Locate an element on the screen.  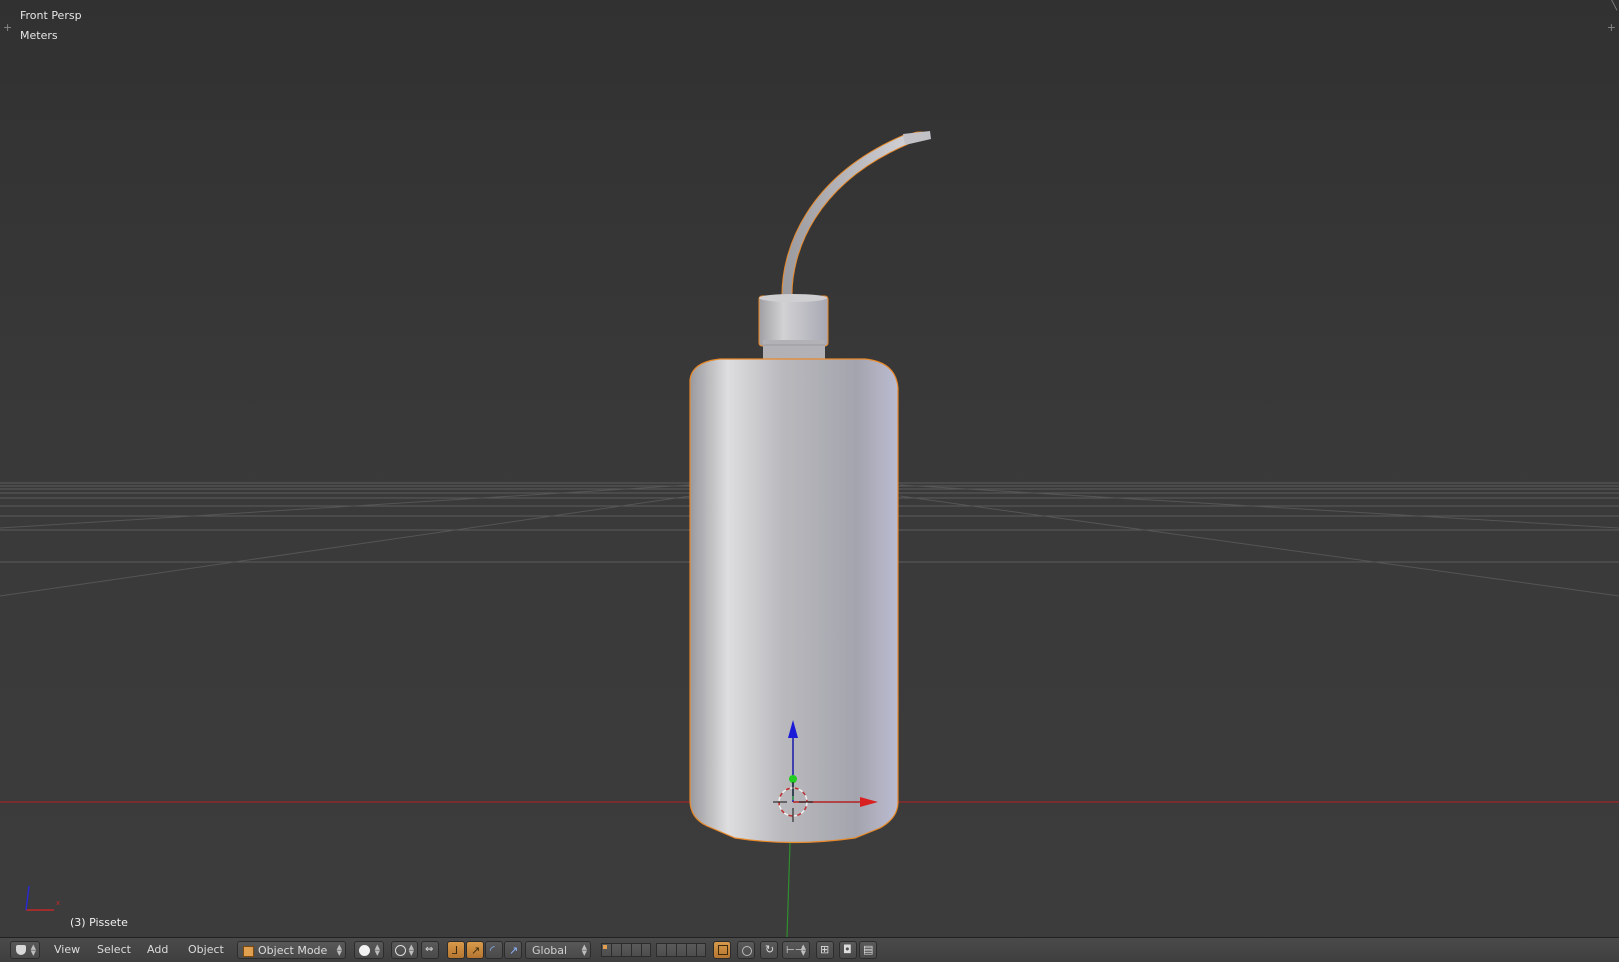
manipulator-arrows-icon: ⇔ is located at coordinates (429, 949).